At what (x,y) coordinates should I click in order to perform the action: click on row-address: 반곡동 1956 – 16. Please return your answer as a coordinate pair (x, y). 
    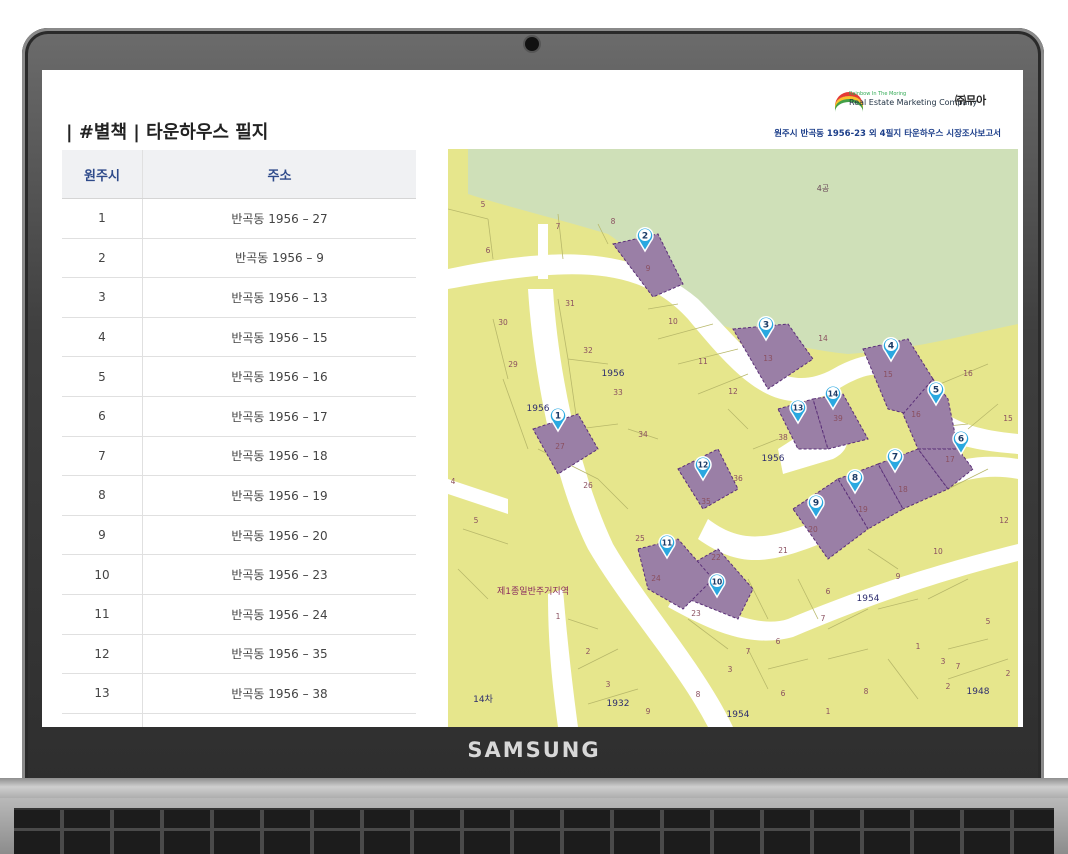
    Looking at the image, I should click on (279, 376).